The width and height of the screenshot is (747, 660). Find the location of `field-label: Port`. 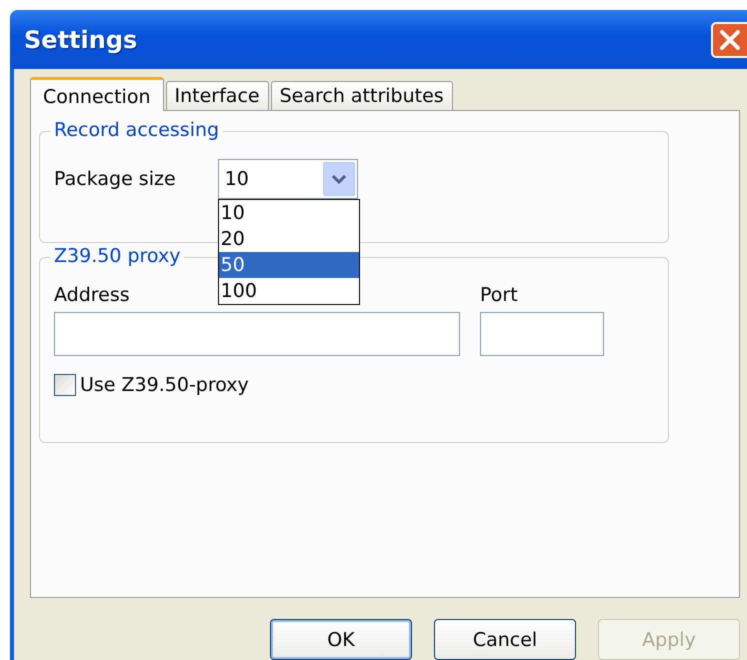

field-label: Port is located at coordinates (499, 295).